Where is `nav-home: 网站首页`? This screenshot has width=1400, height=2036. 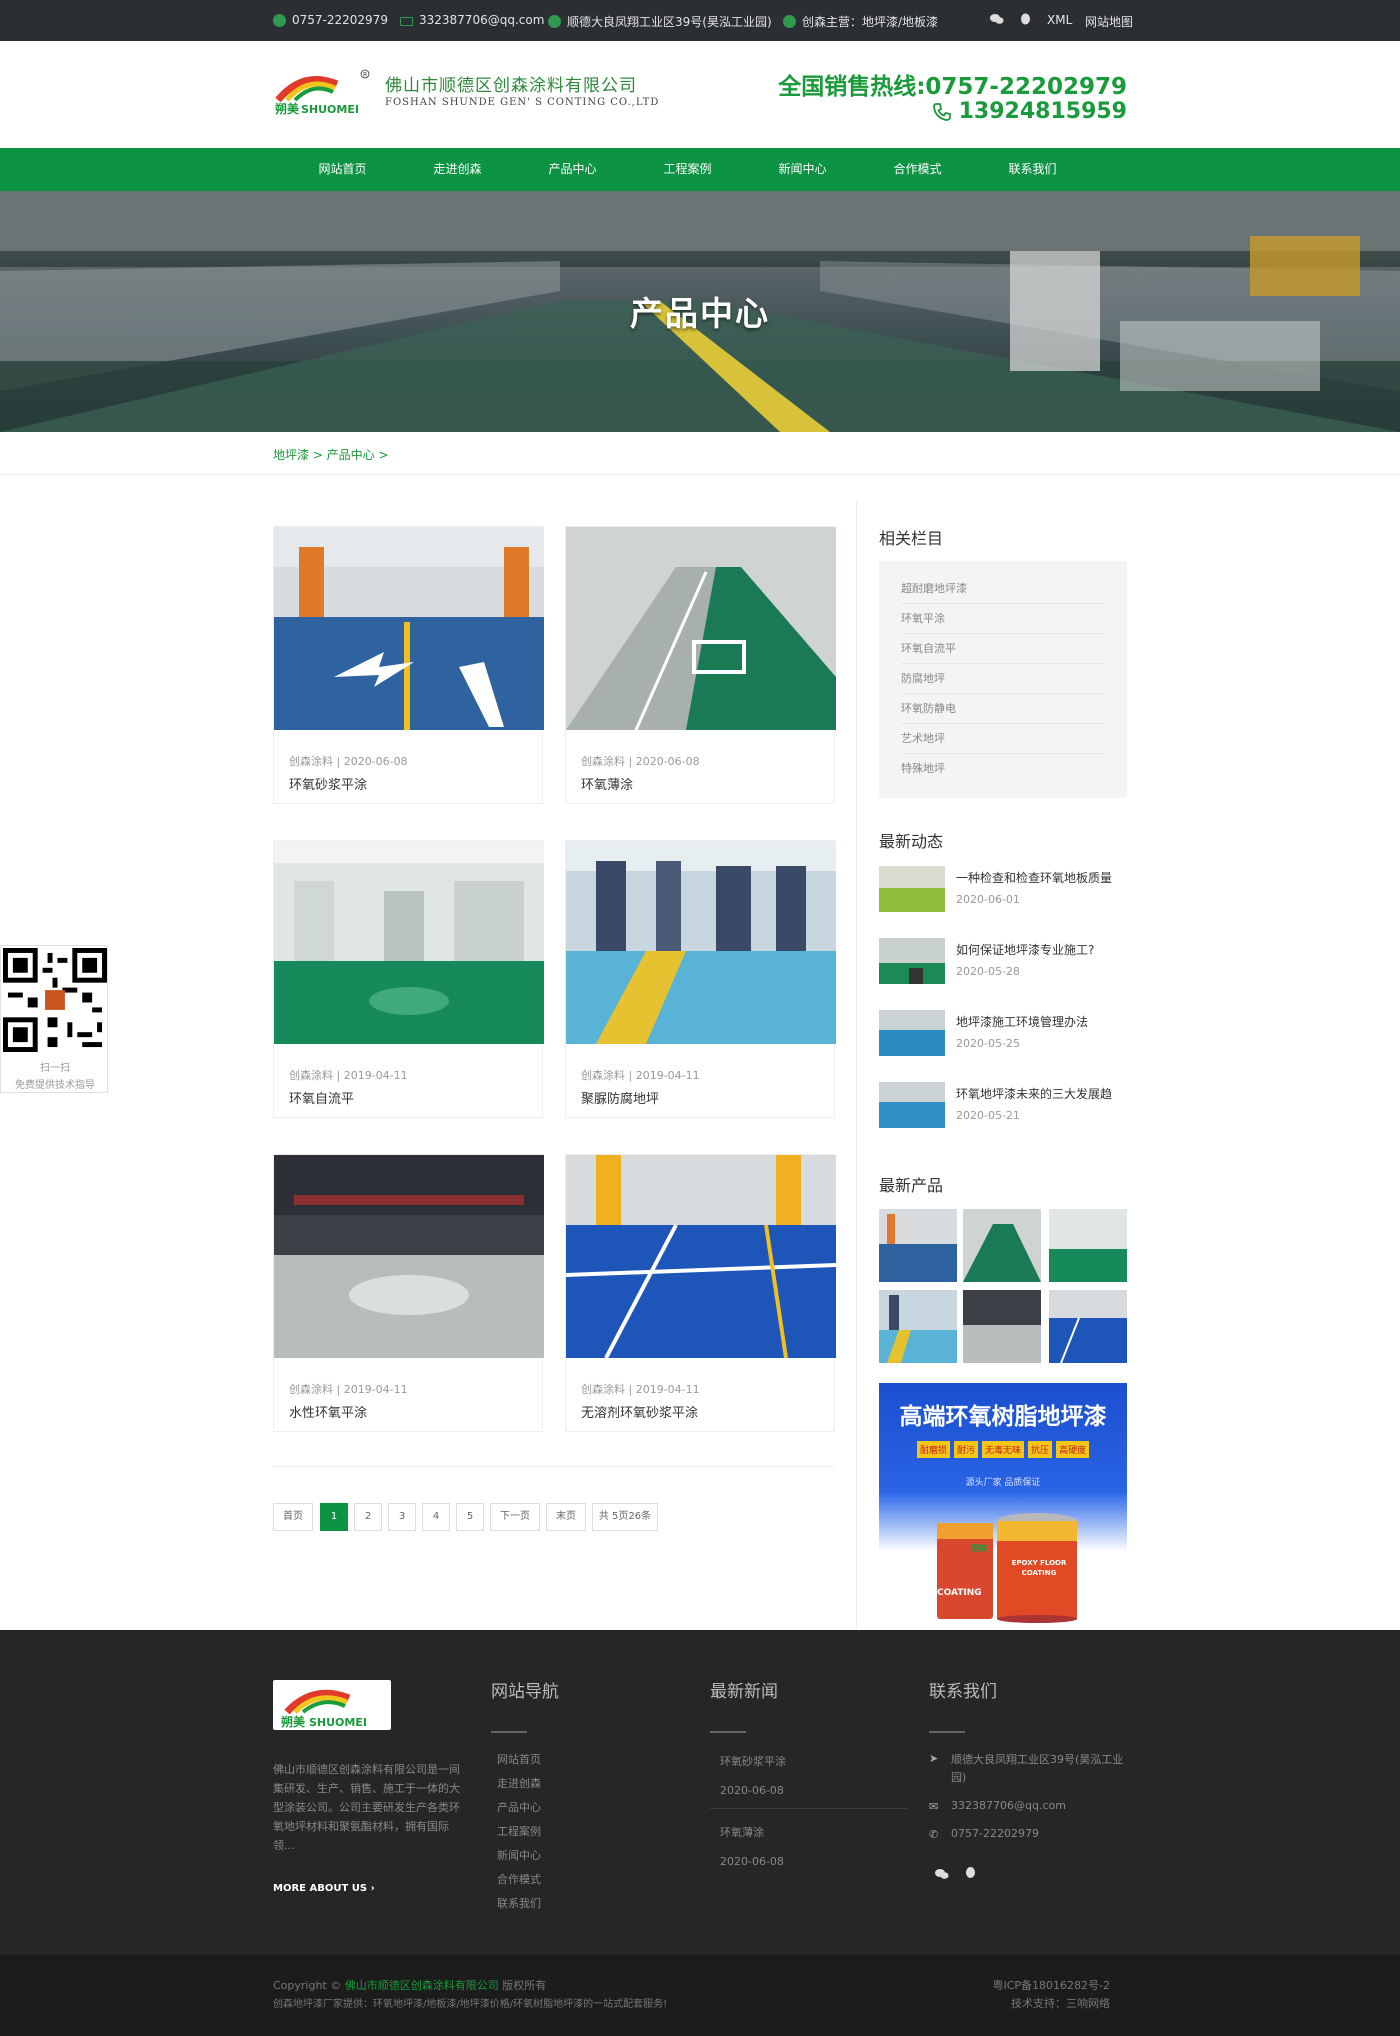
nav-home: 网站首页 is located at coordinates (342, 169).